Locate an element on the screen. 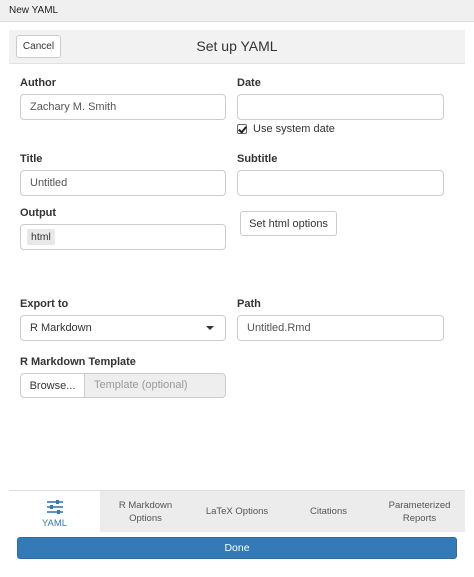  tab-yaml: YAML is located at coordinates (54, 512).